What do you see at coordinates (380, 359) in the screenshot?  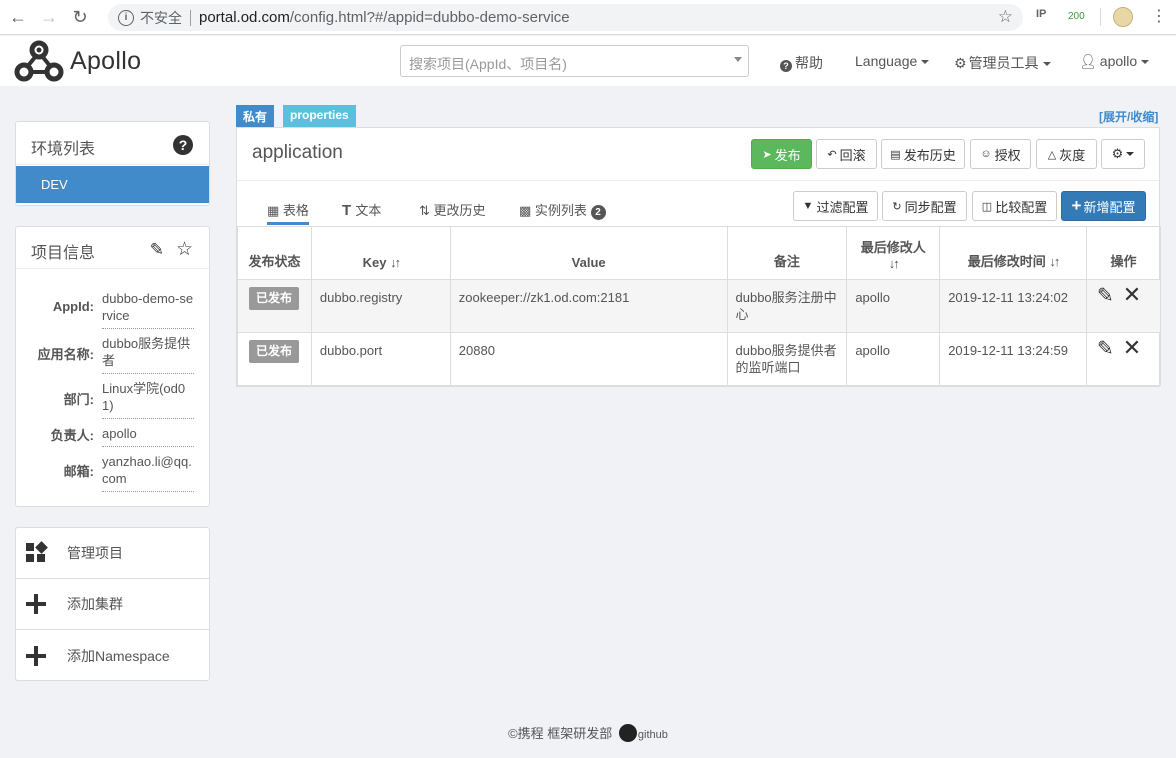 I see `key-cell: dubbo.port` at bounding box center [380, 359].